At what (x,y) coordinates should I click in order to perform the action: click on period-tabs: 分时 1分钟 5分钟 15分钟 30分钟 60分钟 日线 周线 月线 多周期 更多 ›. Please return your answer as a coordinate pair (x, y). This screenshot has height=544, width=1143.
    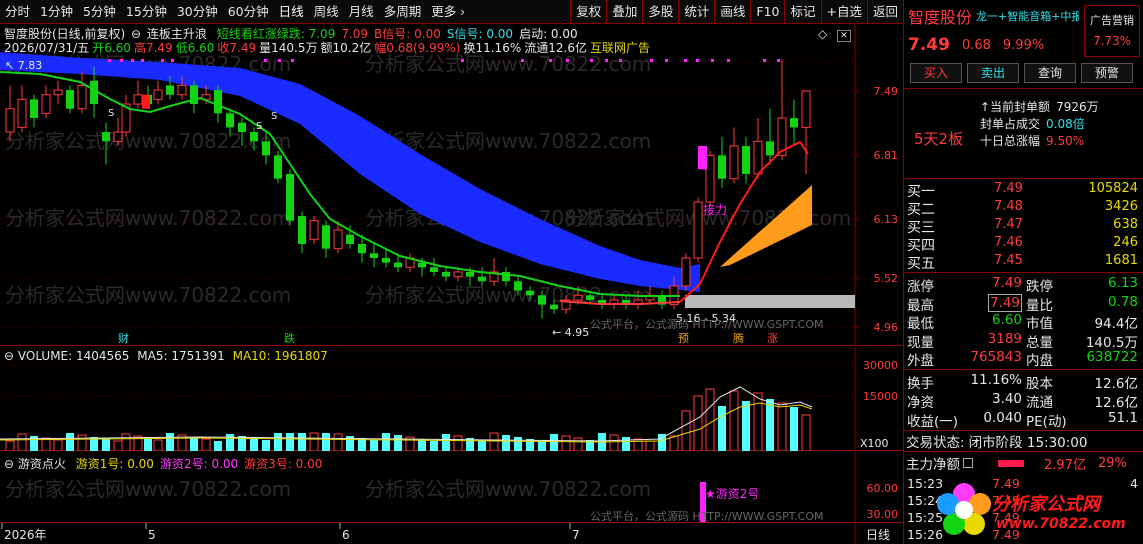
    Looking at the image, I should click on (235, 11).